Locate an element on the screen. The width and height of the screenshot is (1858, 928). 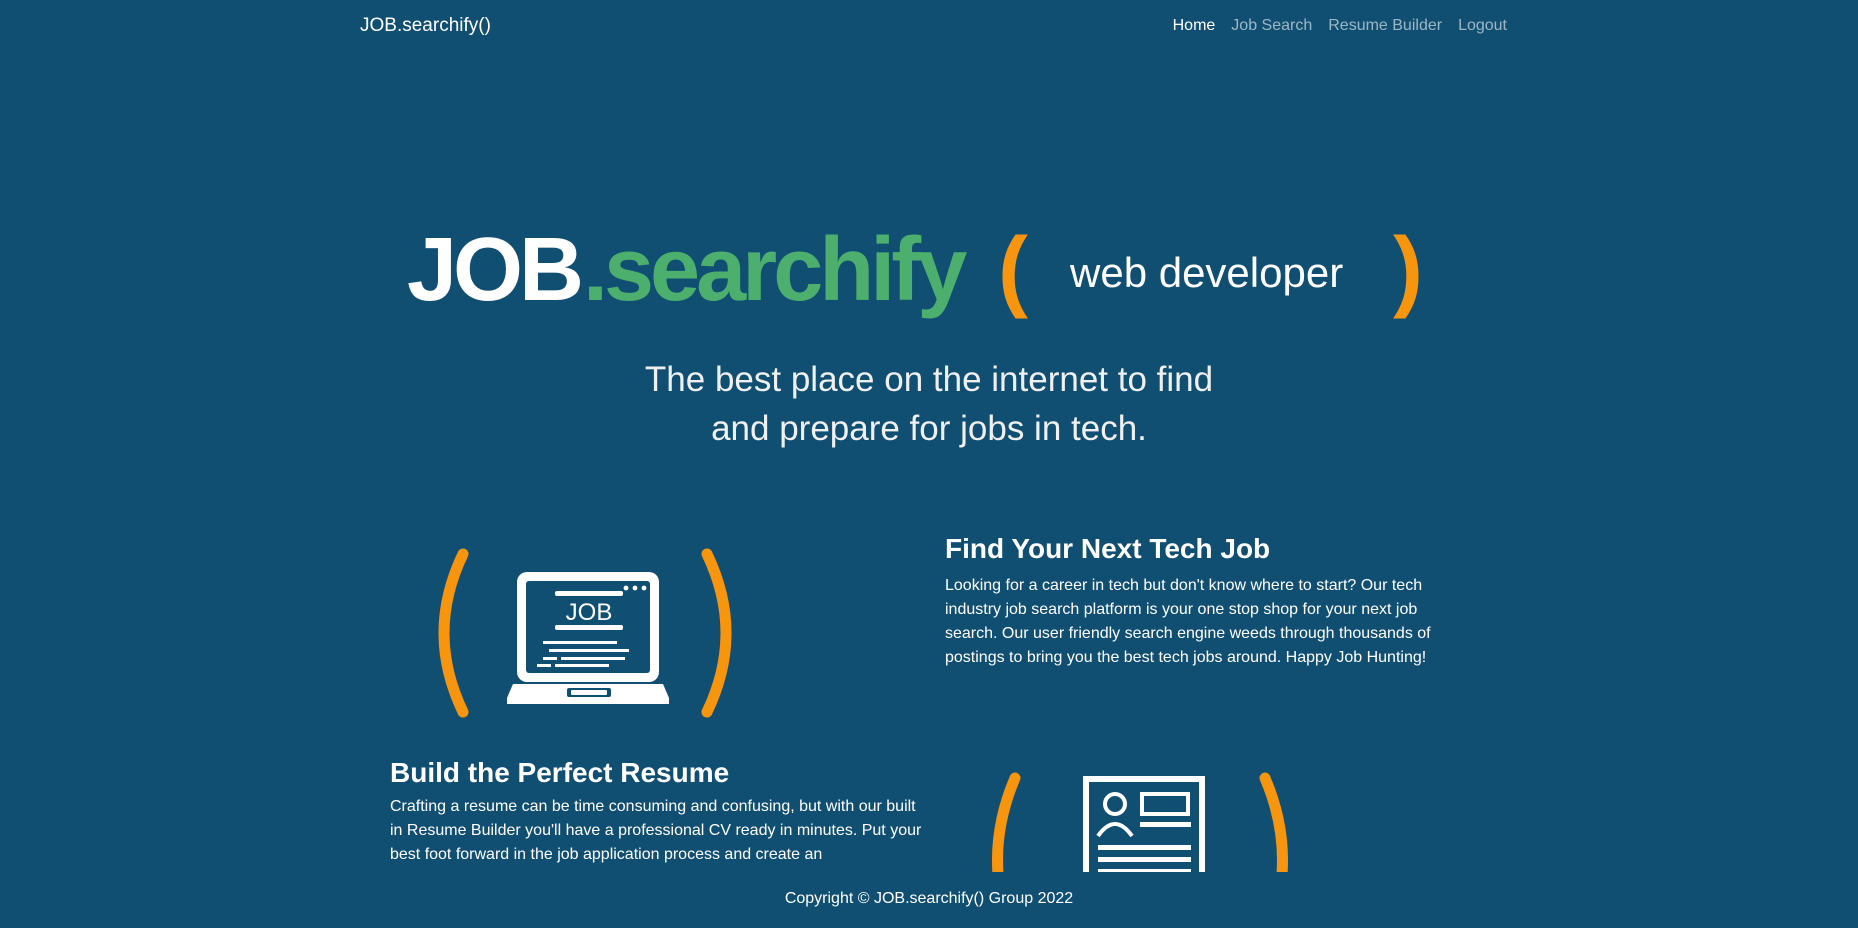
footer: Copyright © JOB.searchify() Group 2022 is located at coordinates (929, 899).